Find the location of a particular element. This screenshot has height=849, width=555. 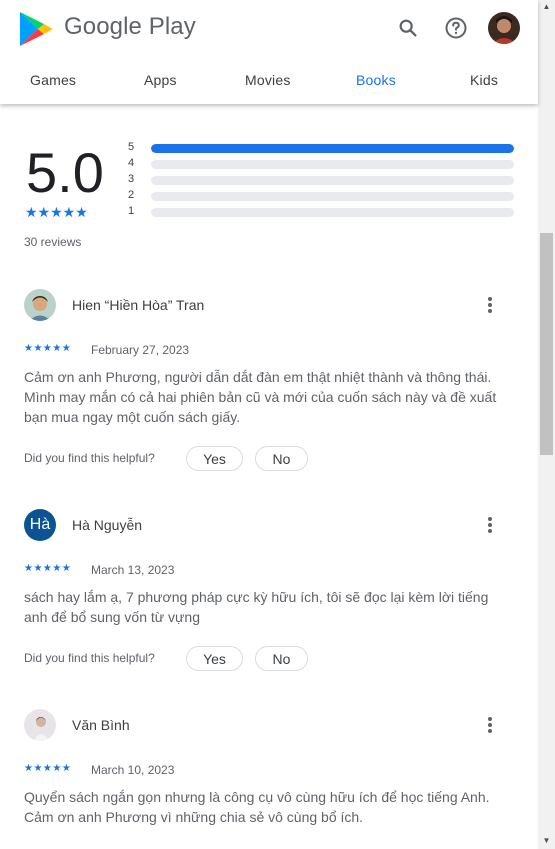

rating-bar-row: 2 is located at coordinates (323, 195).